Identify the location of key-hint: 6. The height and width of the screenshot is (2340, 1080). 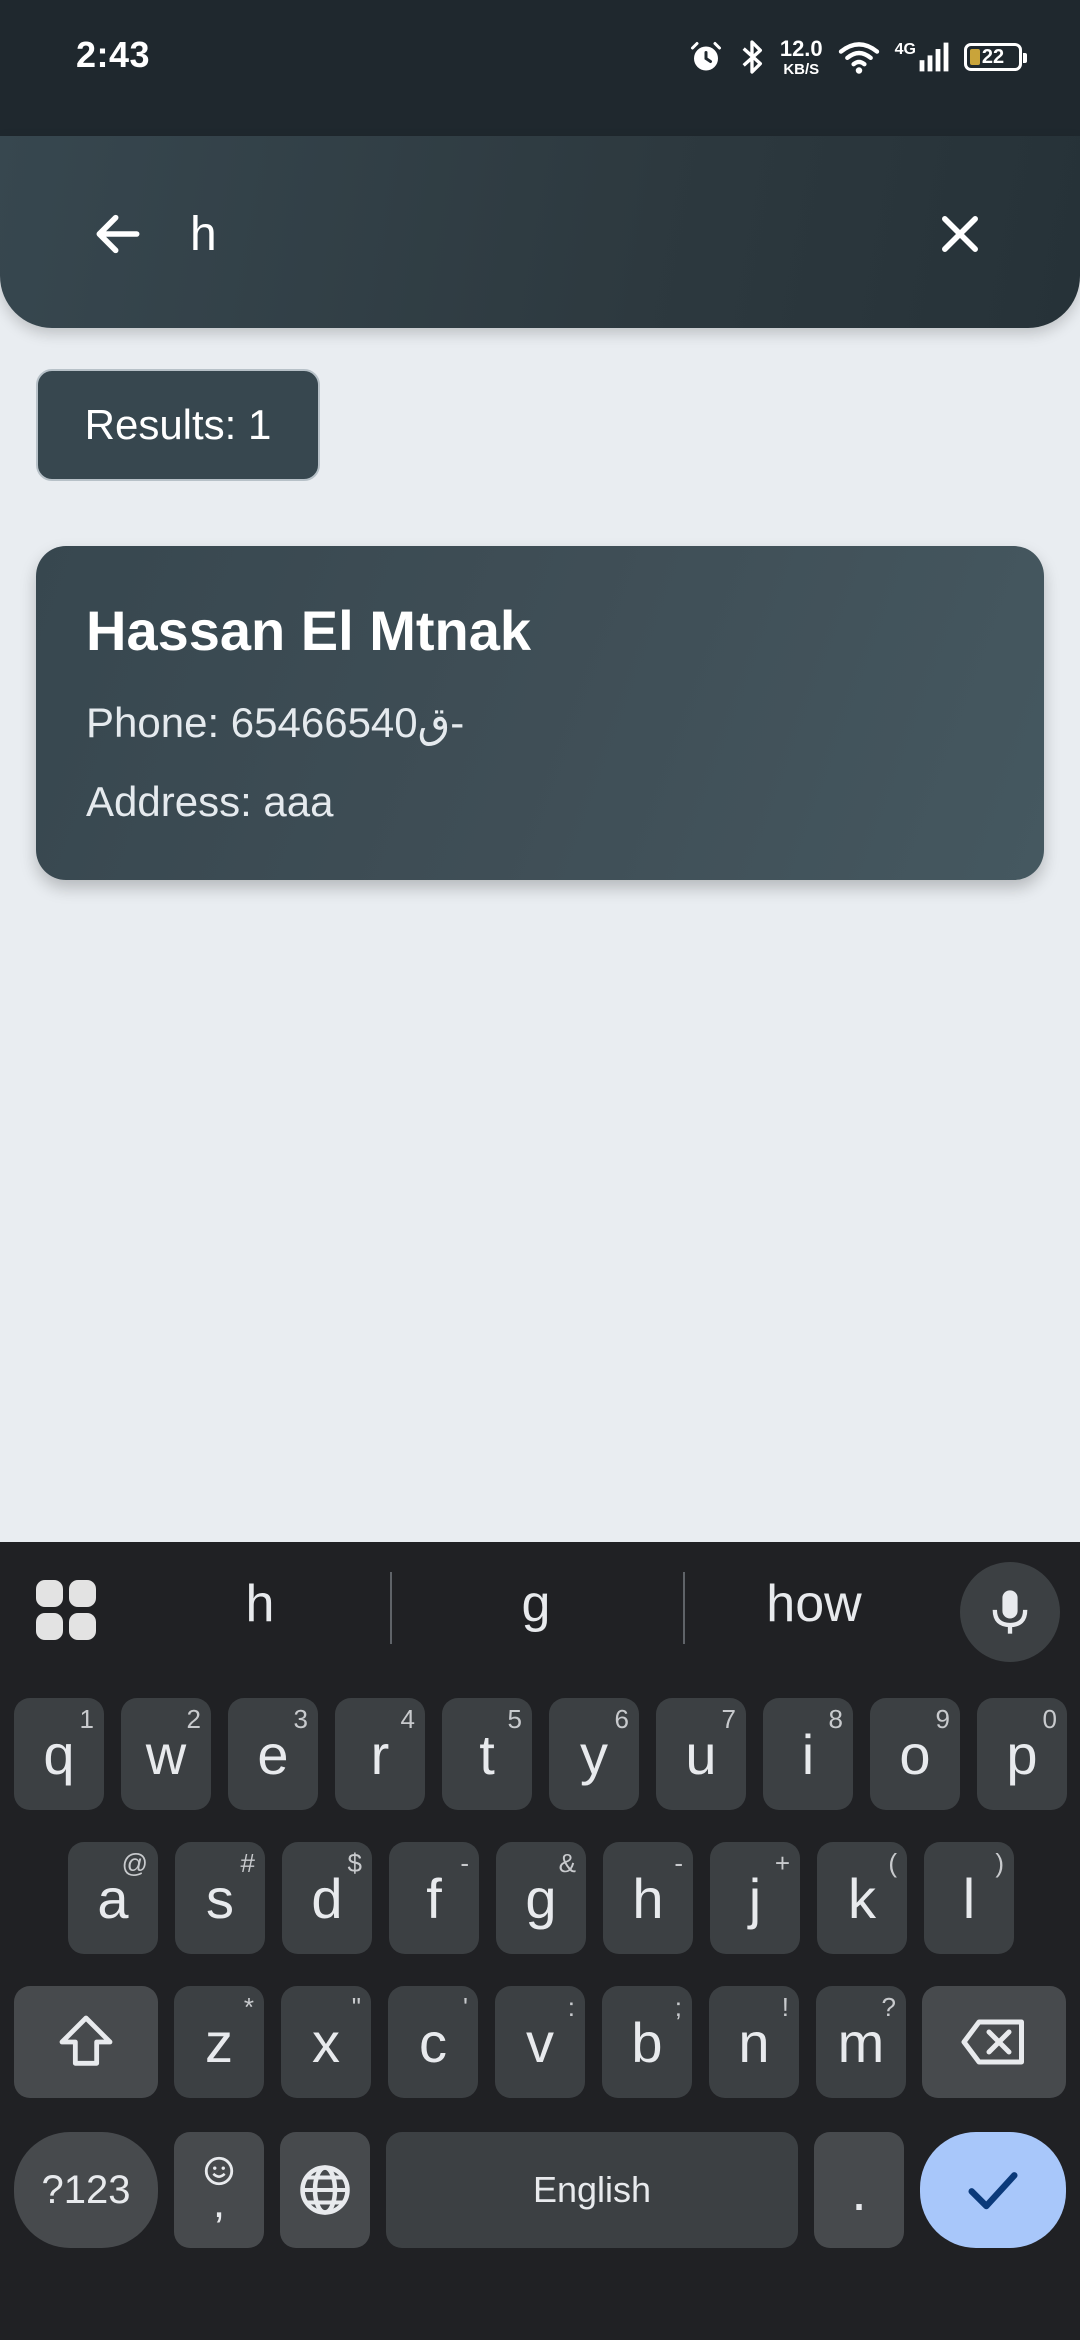
(621, 1719).